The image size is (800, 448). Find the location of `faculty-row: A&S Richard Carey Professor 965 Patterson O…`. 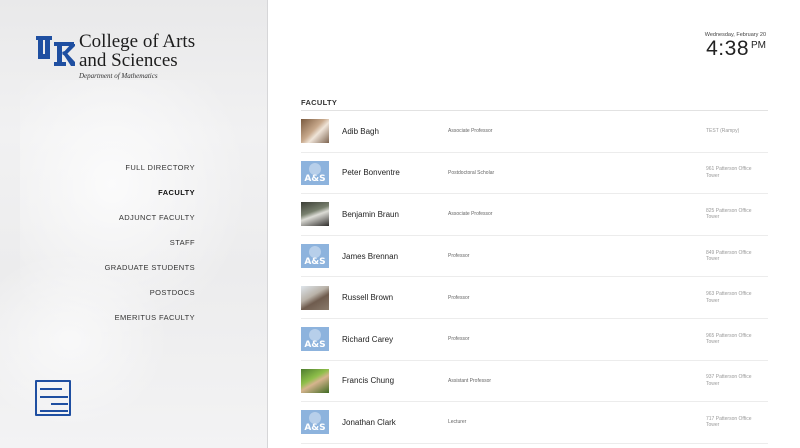

faculty-row: A&S Richard Carey Professor 965 Patterson O… is located at coordinates (534, 340).